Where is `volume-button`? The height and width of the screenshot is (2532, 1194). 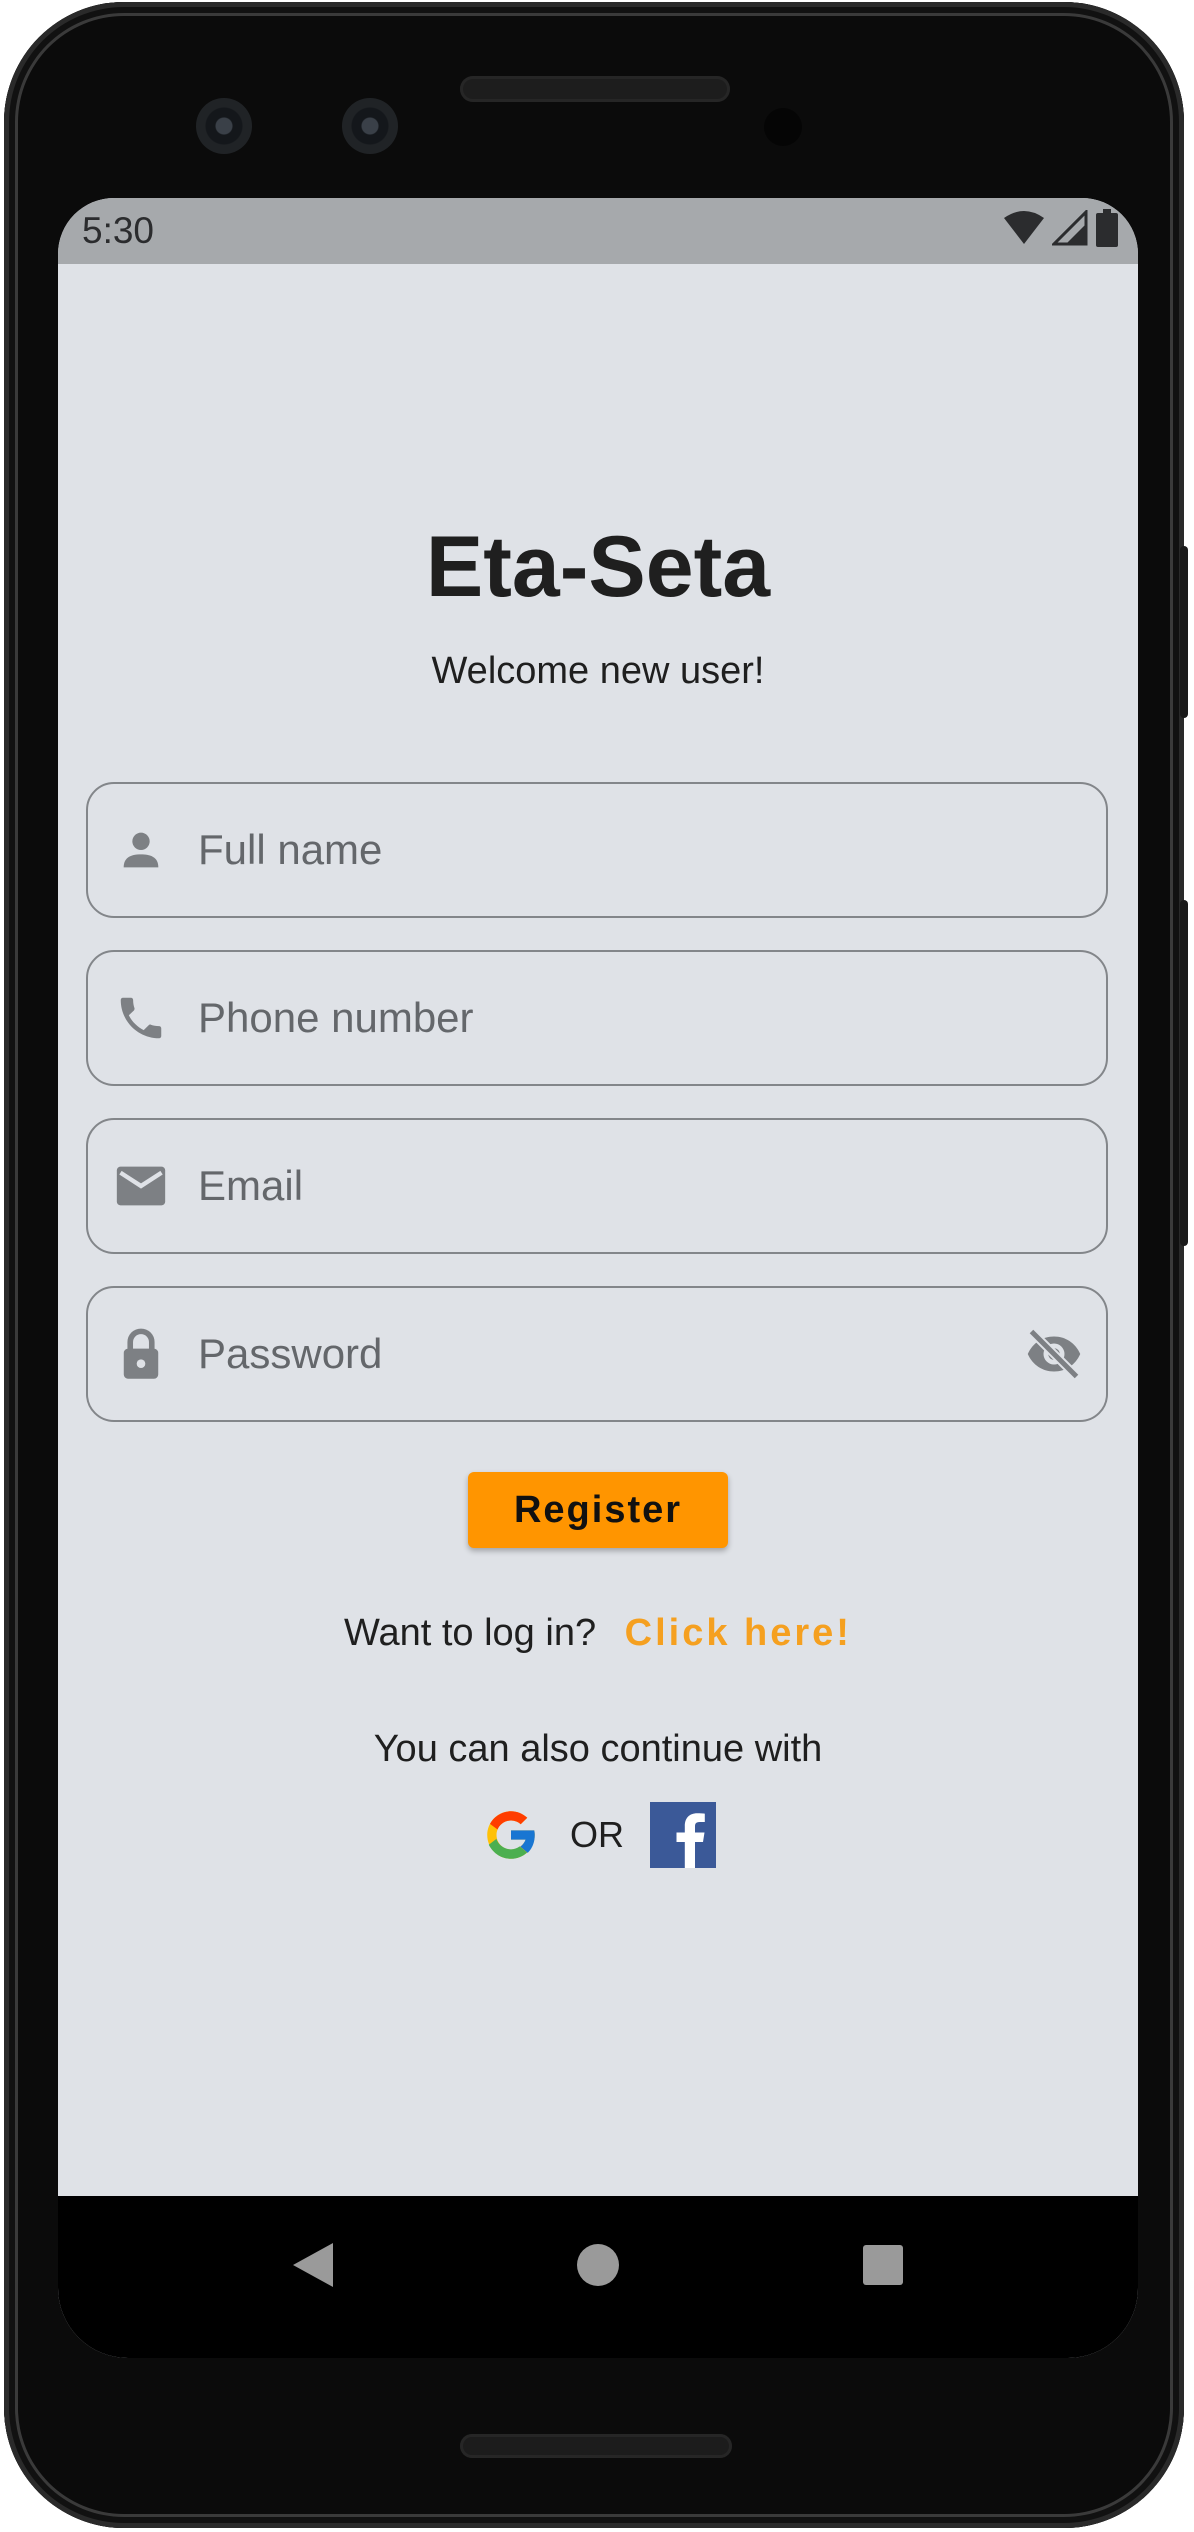 volume-button is located at coordinates (1184, 1073).